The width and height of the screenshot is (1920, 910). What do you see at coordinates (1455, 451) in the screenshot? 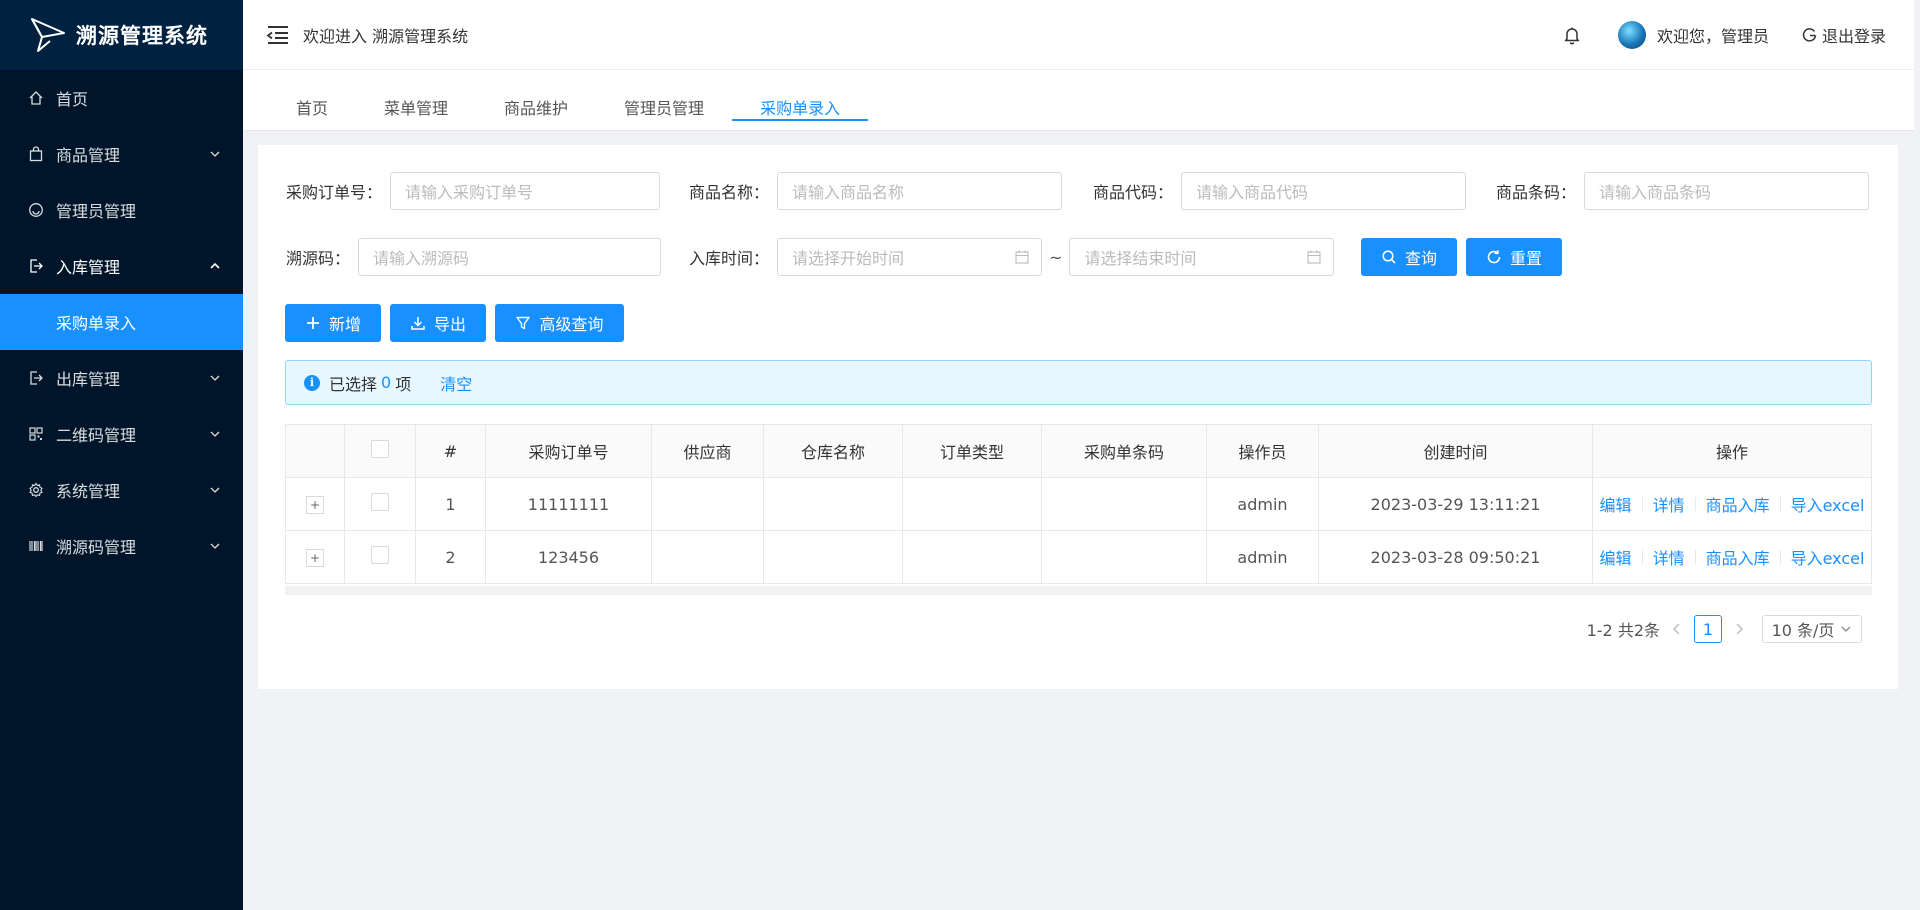
I see `column-header-created: 创建时间` at bounding box center [1455, 451].